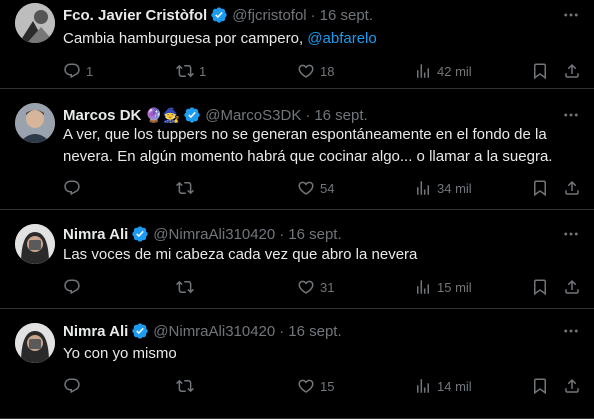  I want to click on retweet-button: 1, so click(191, 71).